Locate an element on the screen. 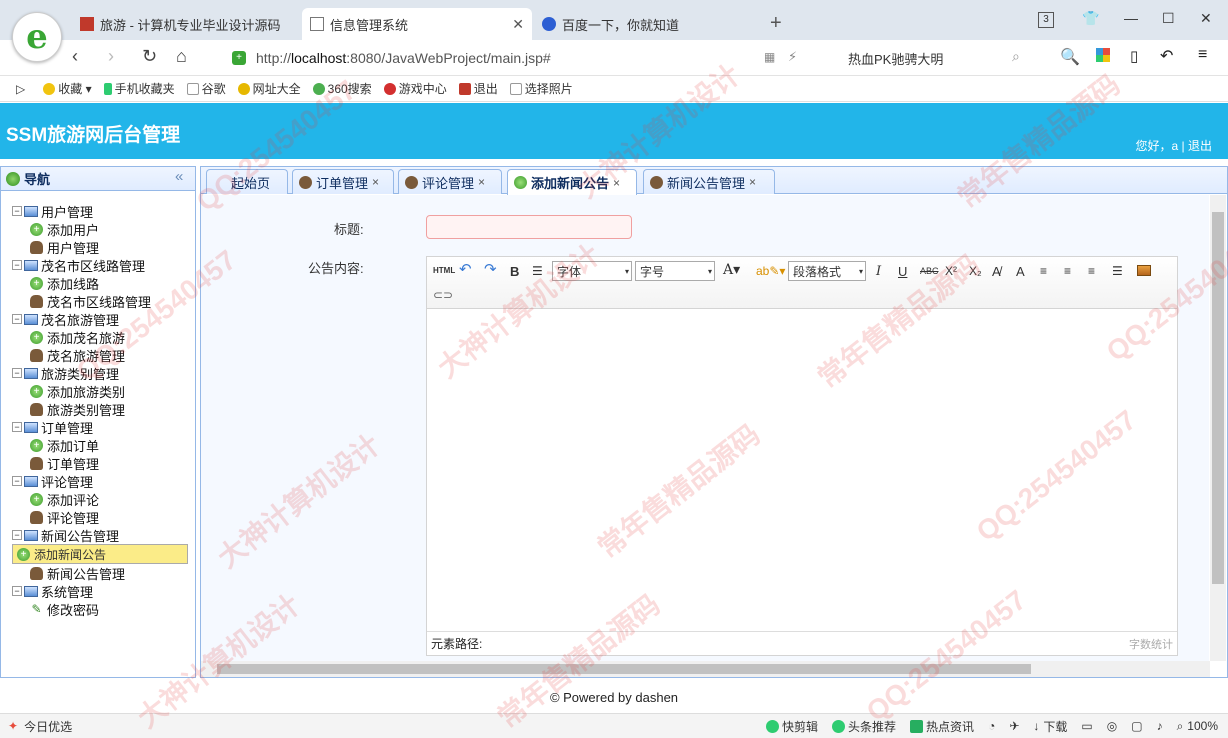  nav-group: − 茂名旅游管理 is located at coordinates (100, 319).